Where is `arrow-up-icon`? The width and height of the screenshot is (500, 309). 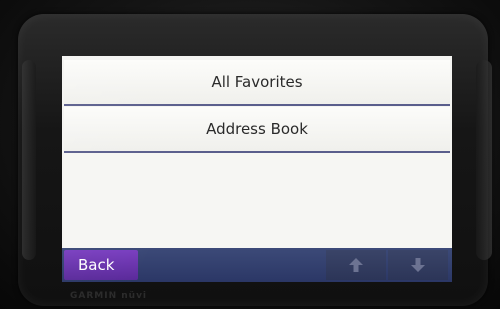
arrow-up-icon is located at coordinates (356, 265).